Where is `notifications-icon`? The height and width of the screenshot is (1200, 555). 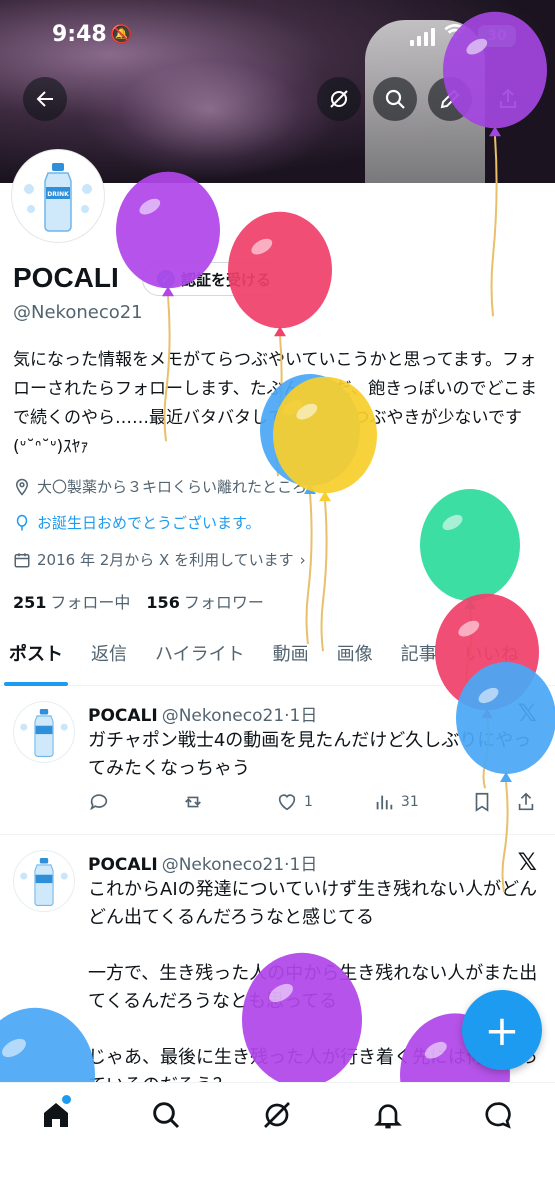
notifications-icon is located at coordinates (388, 1116).